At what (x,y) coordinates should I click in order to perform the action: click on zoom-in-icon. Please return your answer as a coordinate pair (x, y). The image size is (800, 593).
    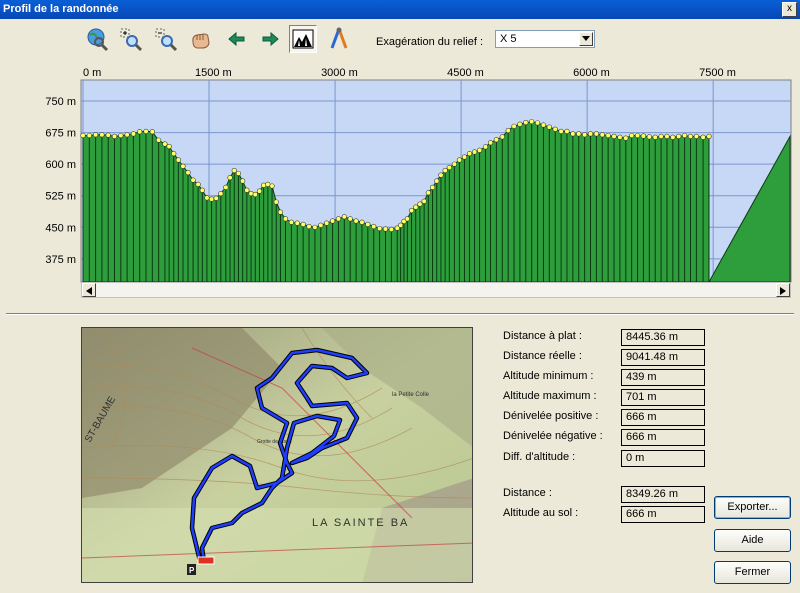
    Looking at the image, I should click on (131, 39).